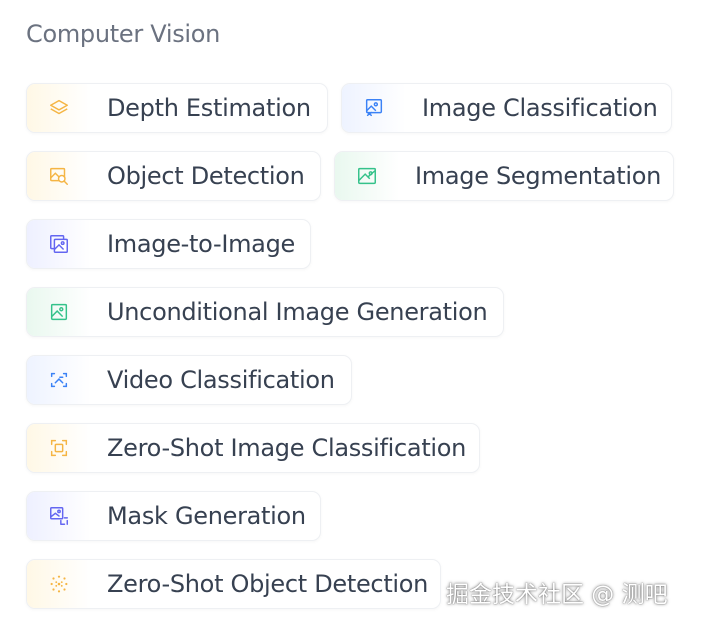  What do you see at coordinates (374, 108) in the screenshot?
I see `image-classification-icon` at bounding box center [374, 108].